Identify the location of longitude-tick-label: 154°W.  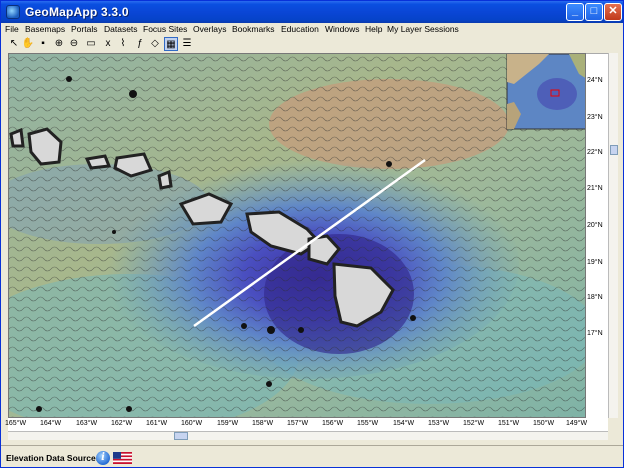
(404, 423).